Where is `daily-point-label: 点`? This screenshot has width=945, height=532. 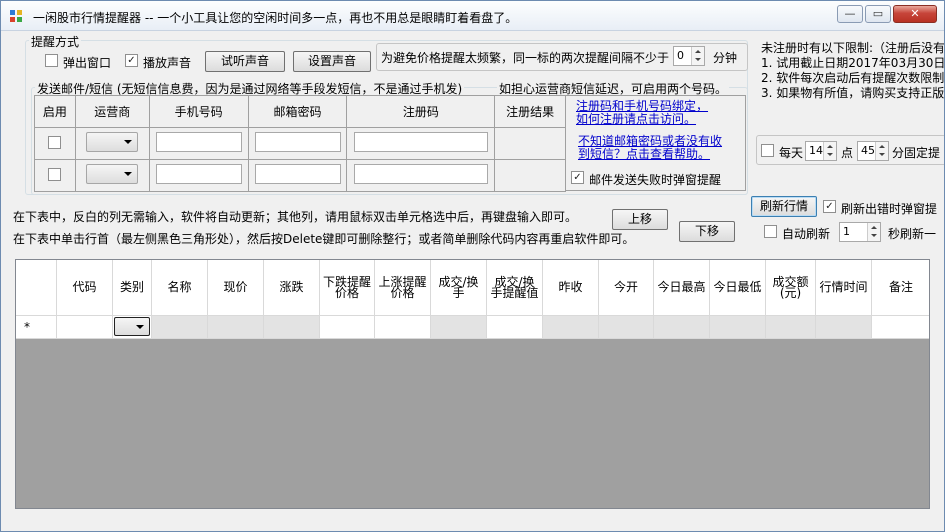 daily-point-label: 点 is located at coordinates (847, 153).